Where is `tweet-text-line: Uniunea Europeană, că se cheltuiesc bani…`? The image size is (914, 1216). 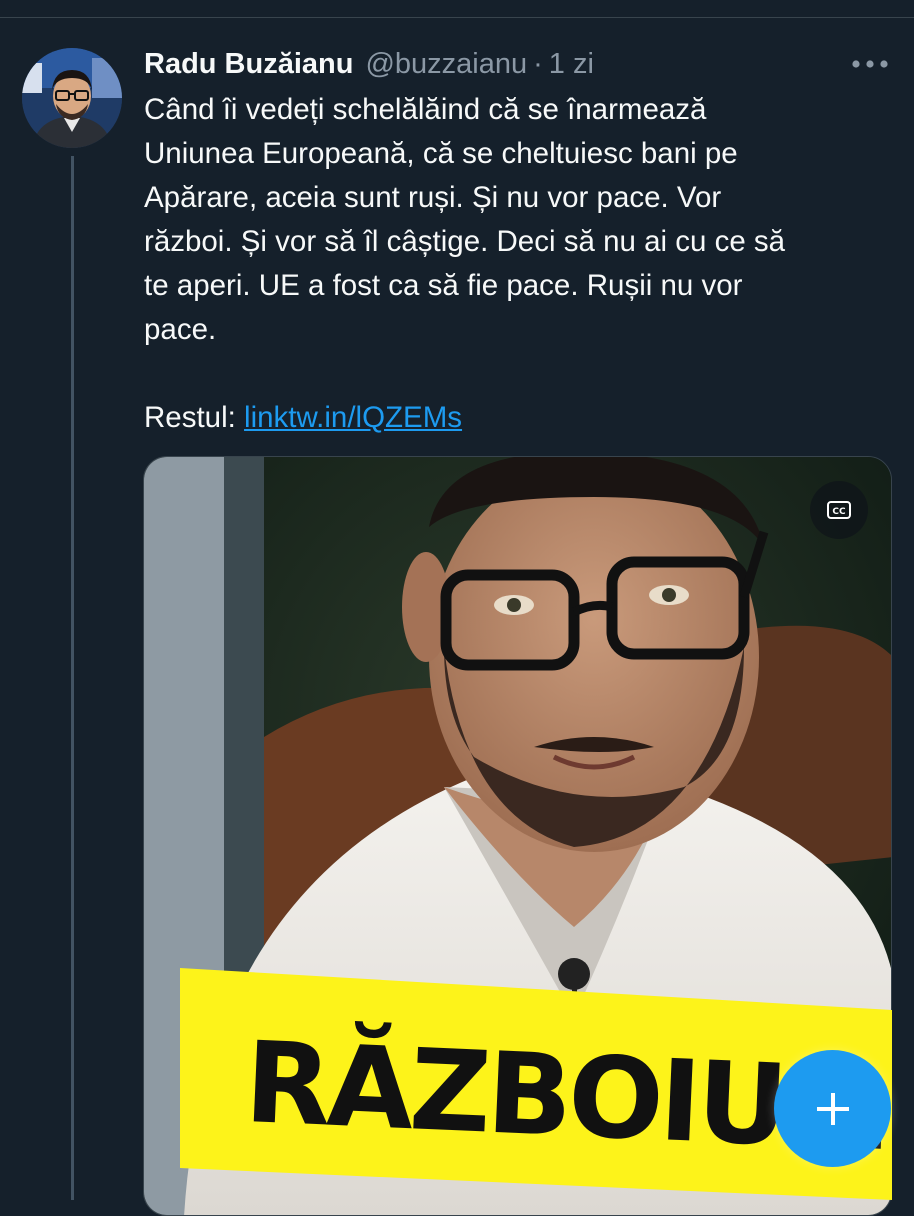 tweet-text-line: Uniunea Europeană, că se cheltuiesc bani… is located at coordinates (441, 153).